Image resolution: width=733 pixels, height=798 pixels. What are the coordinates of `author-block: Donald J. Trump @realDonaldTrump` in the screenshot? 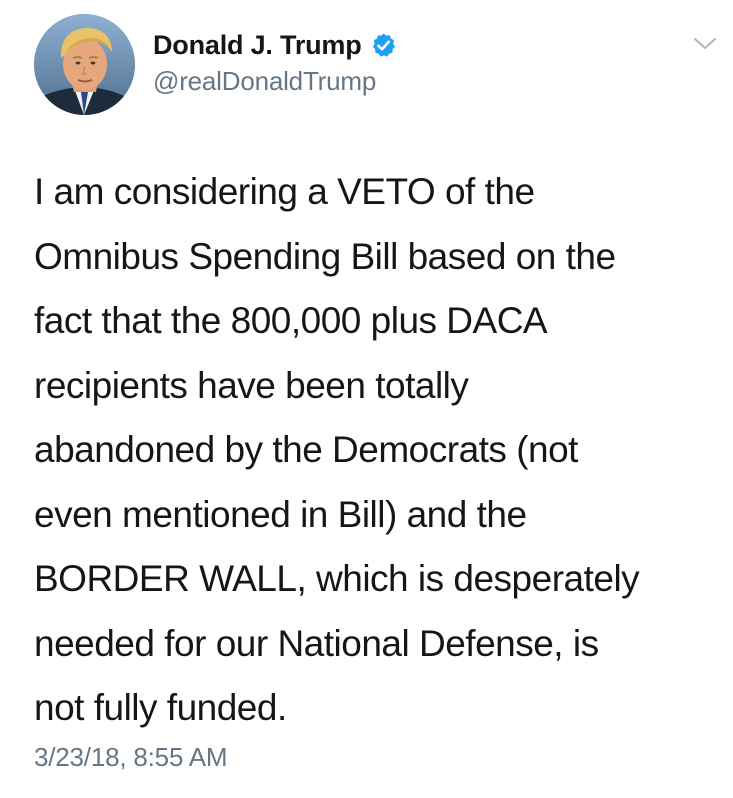 It's located at (275, 61).